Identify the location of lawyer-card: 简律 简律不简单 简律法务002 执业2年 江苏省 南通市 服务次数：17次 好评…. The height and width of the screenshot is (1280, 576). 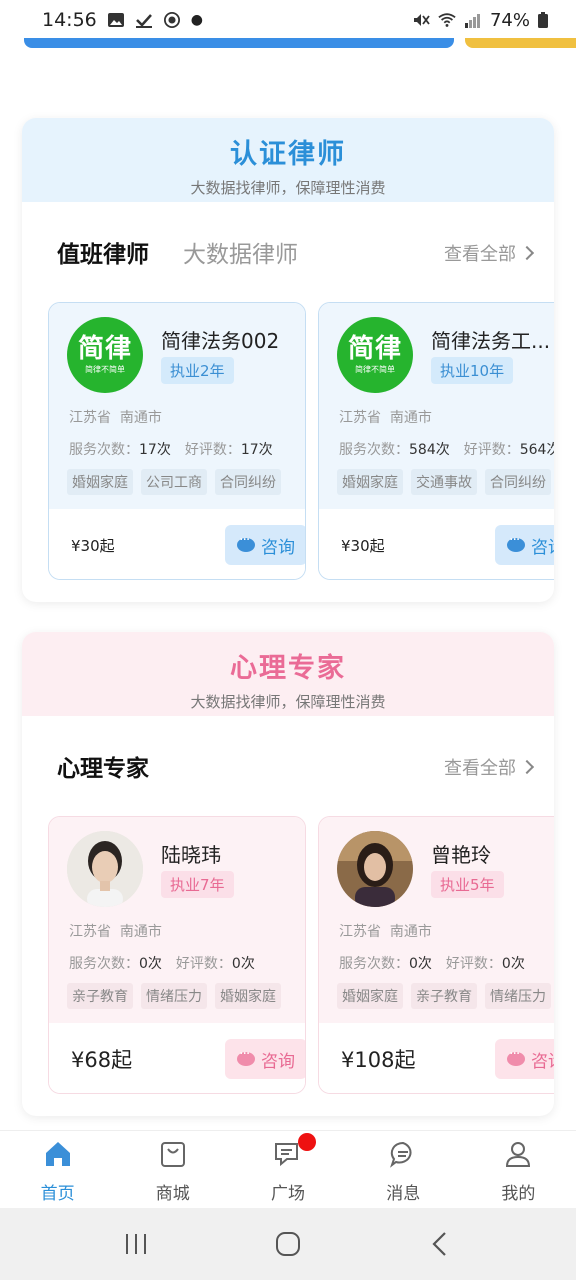
(177, 441).